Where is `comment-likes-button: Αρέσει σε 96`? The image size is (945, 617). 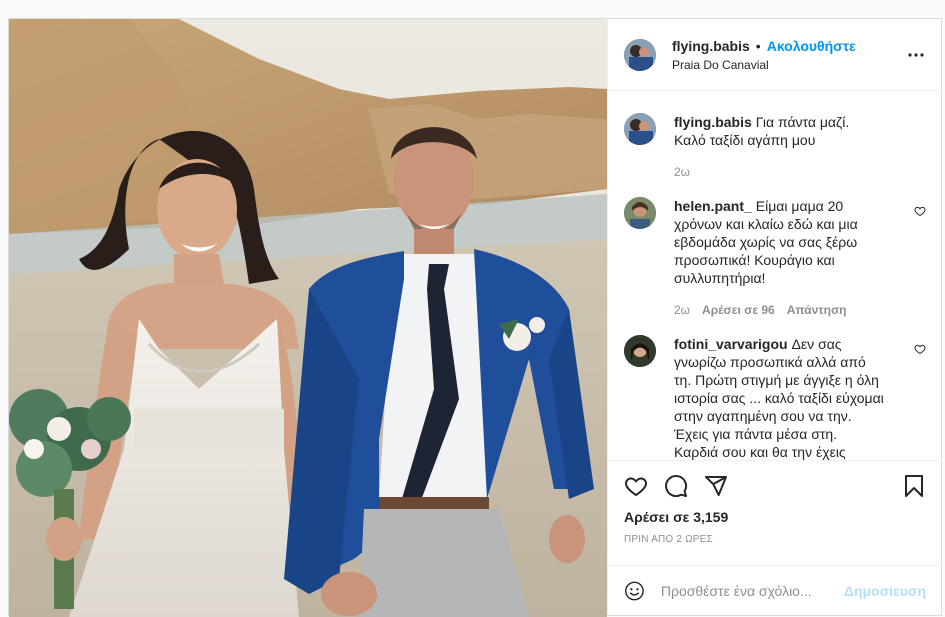
comment-likes-button: Αρέσει σε 96 is located at coordinates (738, 310).